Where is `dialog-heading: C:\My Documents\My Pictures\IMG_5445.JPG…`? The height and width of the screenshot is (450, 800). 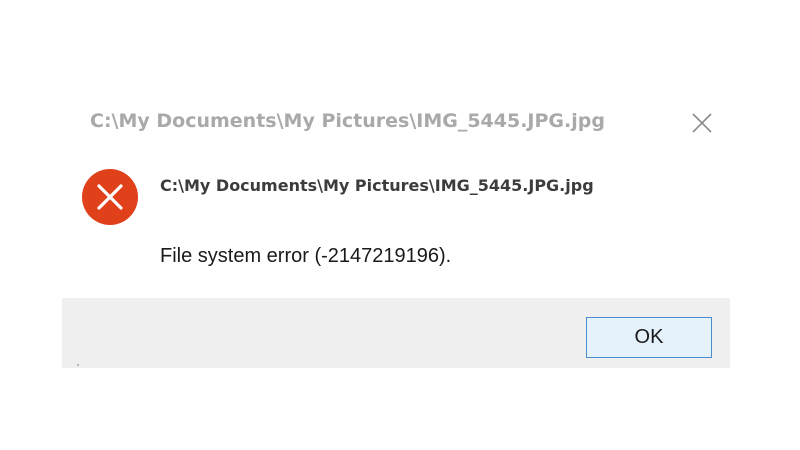 dialog-heading: C:\My Documents\My Pictures\IMG_5445.JPG… is located at coordinates (377, 185).